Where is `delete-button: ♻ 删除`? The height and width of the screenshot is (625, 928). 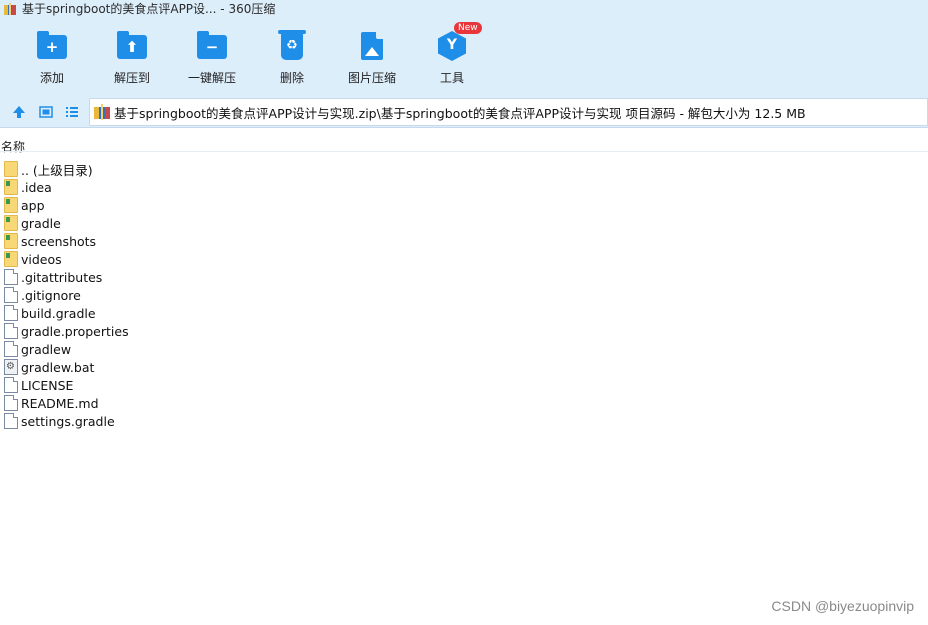
delete-button: ♻ 删除 is located at coordinates (292, 58).